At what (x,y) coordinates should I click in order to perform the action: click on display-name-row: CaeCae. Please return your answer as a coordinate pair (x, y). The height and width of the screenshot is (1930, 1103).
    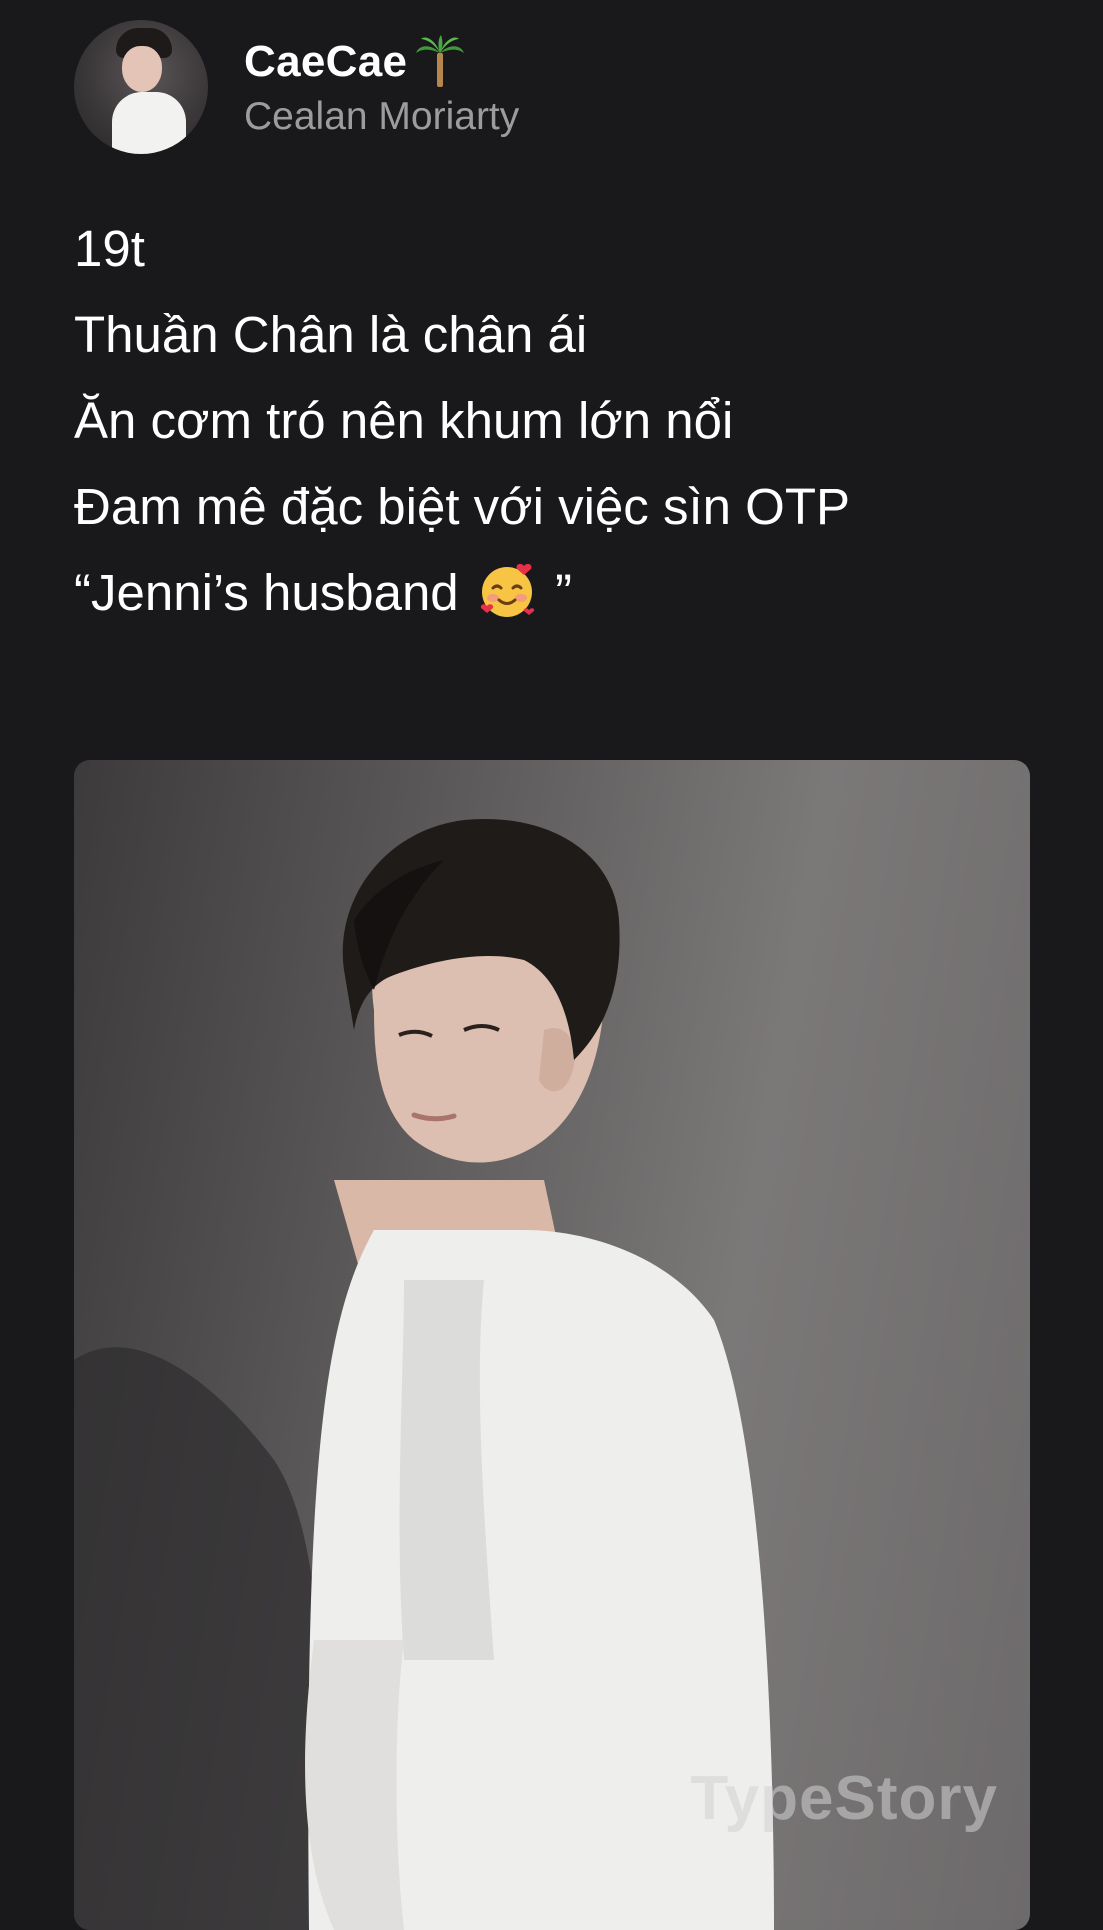
    Looking at the image, I should click on (381, 62).